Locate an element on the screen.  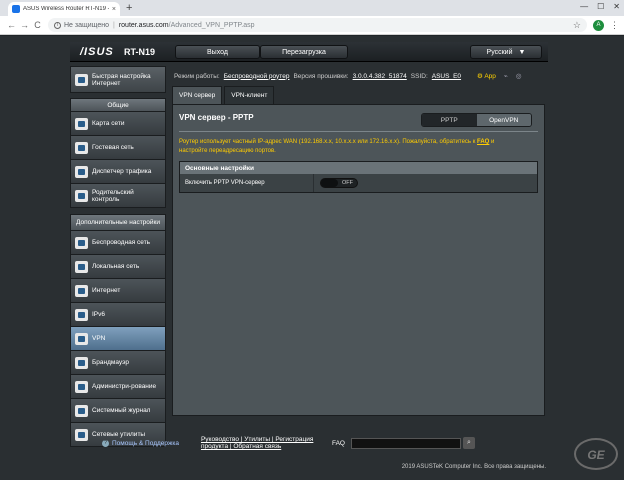
sidebar-item-label: Интернет is located at coordinates (106, 290).